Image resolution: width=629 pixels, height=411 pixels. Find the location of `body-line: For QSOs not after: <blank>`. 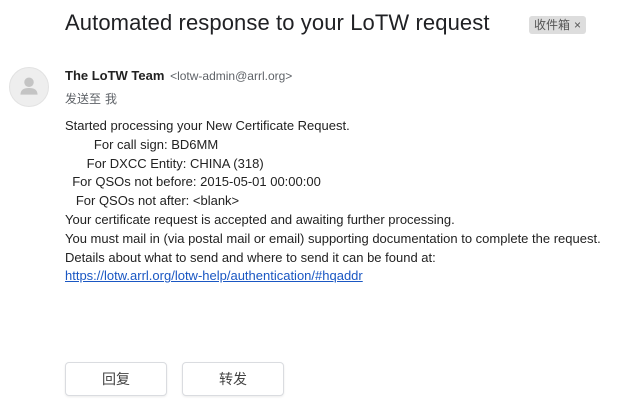

body-line: For QSOs not after: <blank> is located at coordinates (152, 201).